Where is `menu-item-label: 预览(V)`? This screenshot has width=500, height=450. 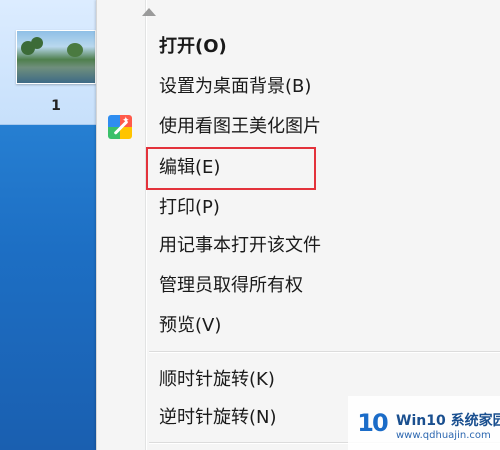
menu-item-label: 预览(V) is located at coordinates (190, 325).